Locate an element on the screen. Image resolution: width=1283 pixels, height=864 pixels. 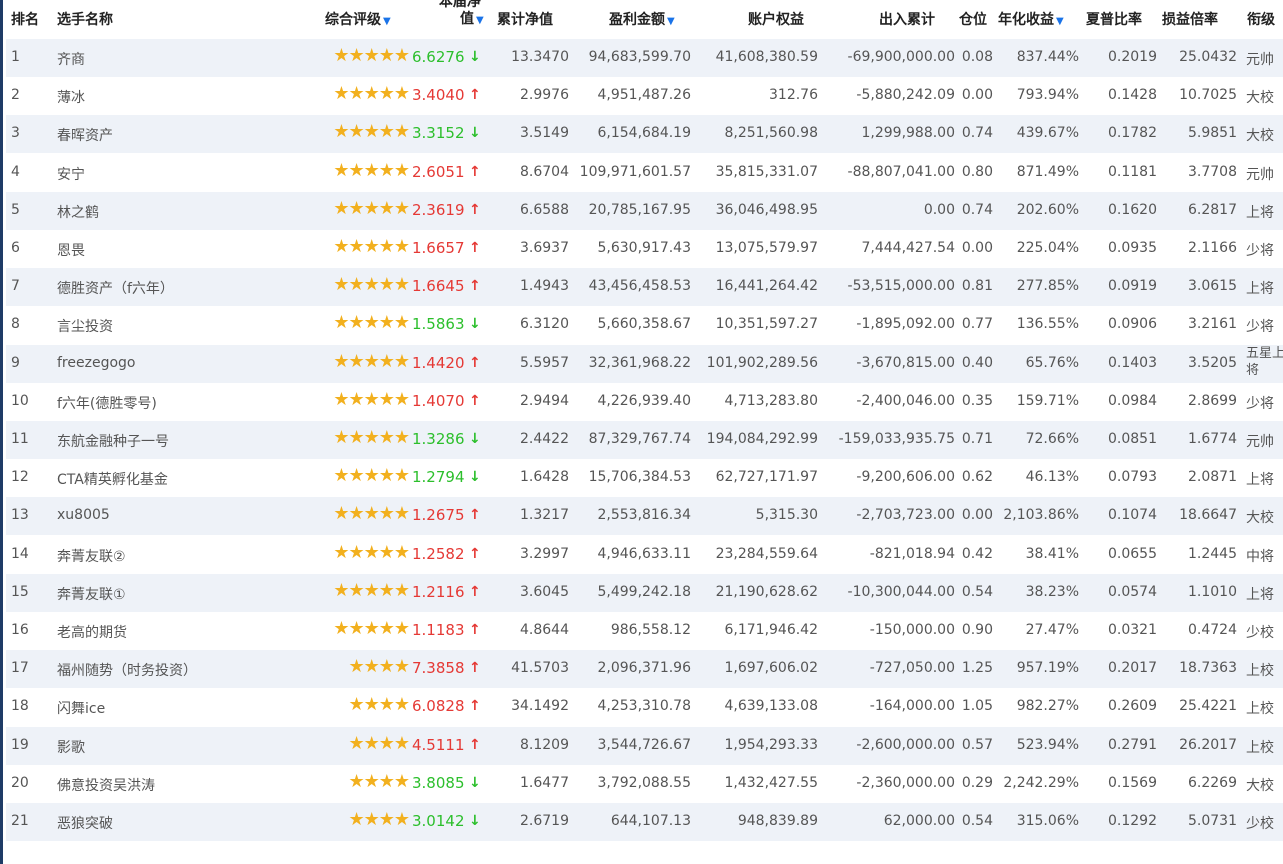
cell-annual: 982.27% is located at coordinates (1047, 706).